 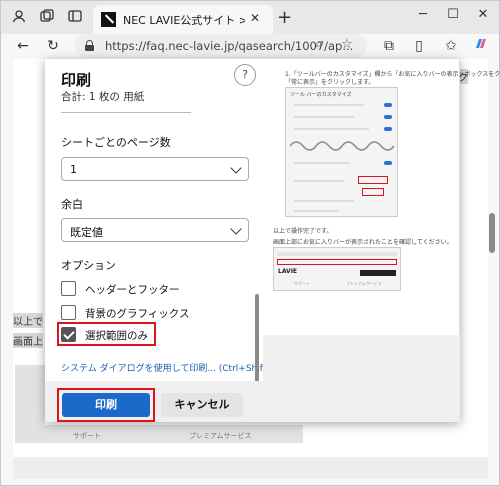 I want to click on tab-strip: NEC LAVIE公式サイト > サービス＆サ ✕ + ─ ☐ ✕, so click(x=250, y=17).